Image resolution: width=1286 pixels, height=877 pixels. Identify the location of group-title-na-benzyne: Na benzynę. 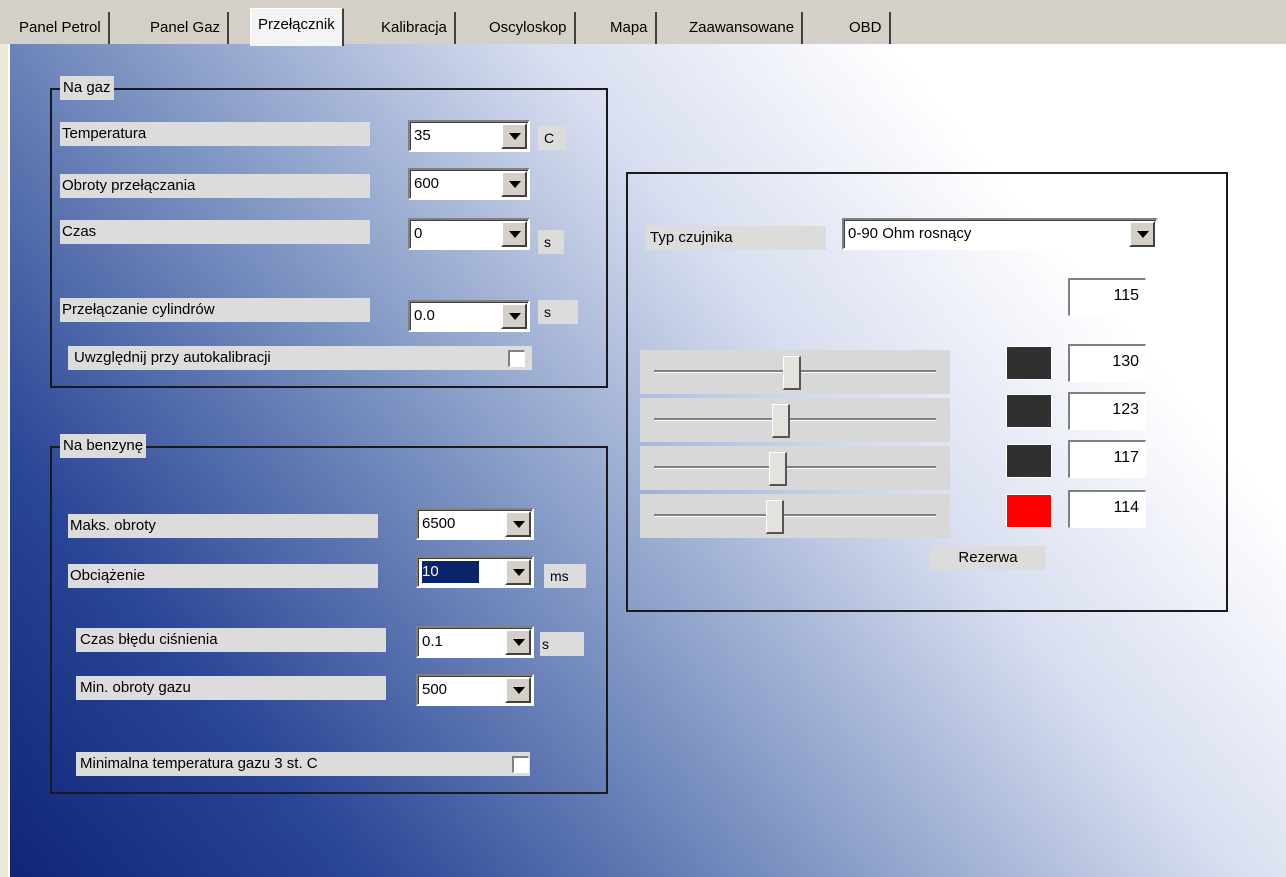
(103, 446).